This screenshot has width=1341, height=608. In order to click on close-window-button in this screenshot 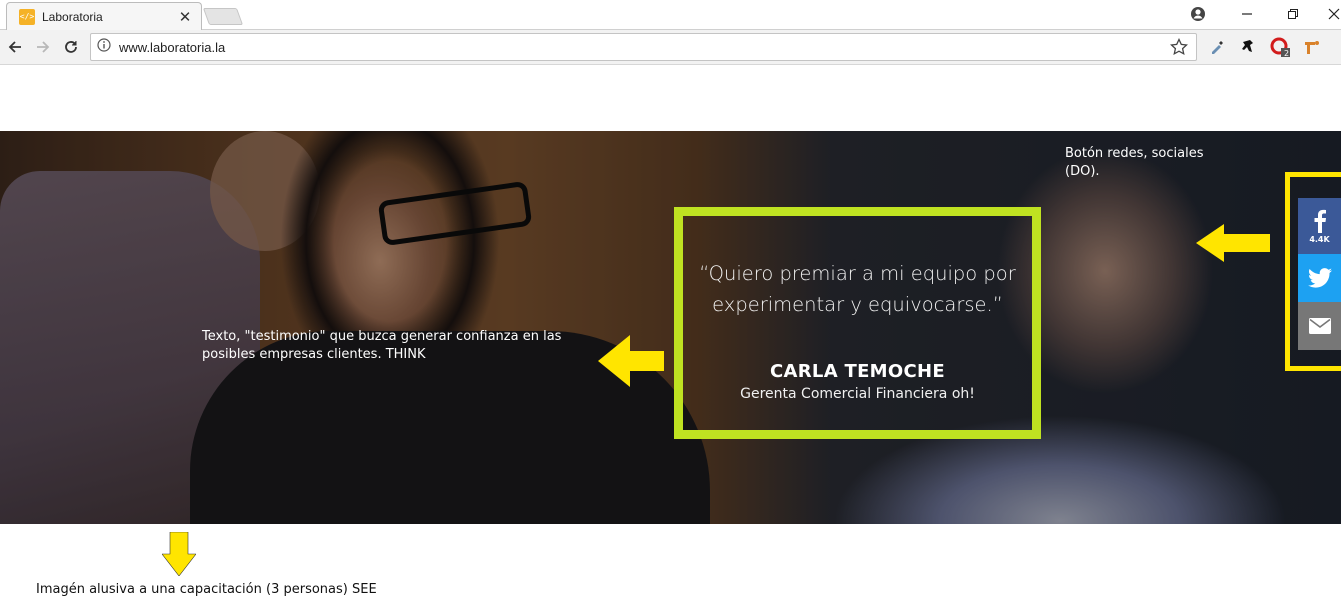, I will do `click(1333, 14)`.